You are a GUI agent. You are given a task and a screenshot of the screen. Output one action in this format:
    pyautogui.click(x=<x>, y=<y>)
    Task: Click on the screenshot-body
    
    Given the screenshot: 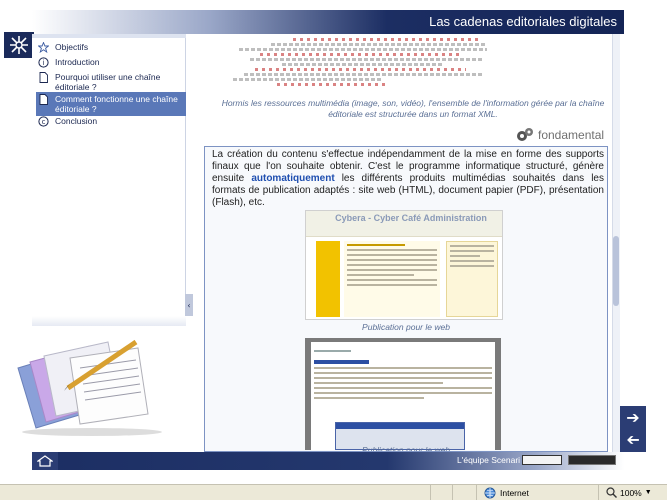 What is the action you would take?
    pyautogui.click(x=392, y=279)
    